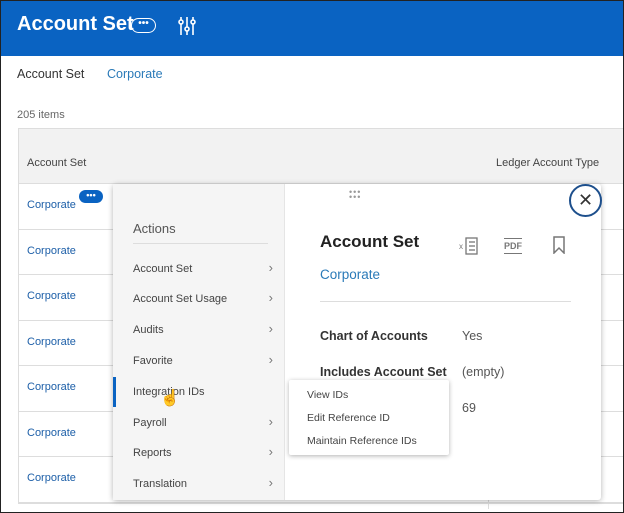 Image resolution: width=624 pixels, height=513 pixels. What do you see at coordinates (154, 228) in the screenshot?
I see `actions-title: Actions` at bounding box center [154, 228].